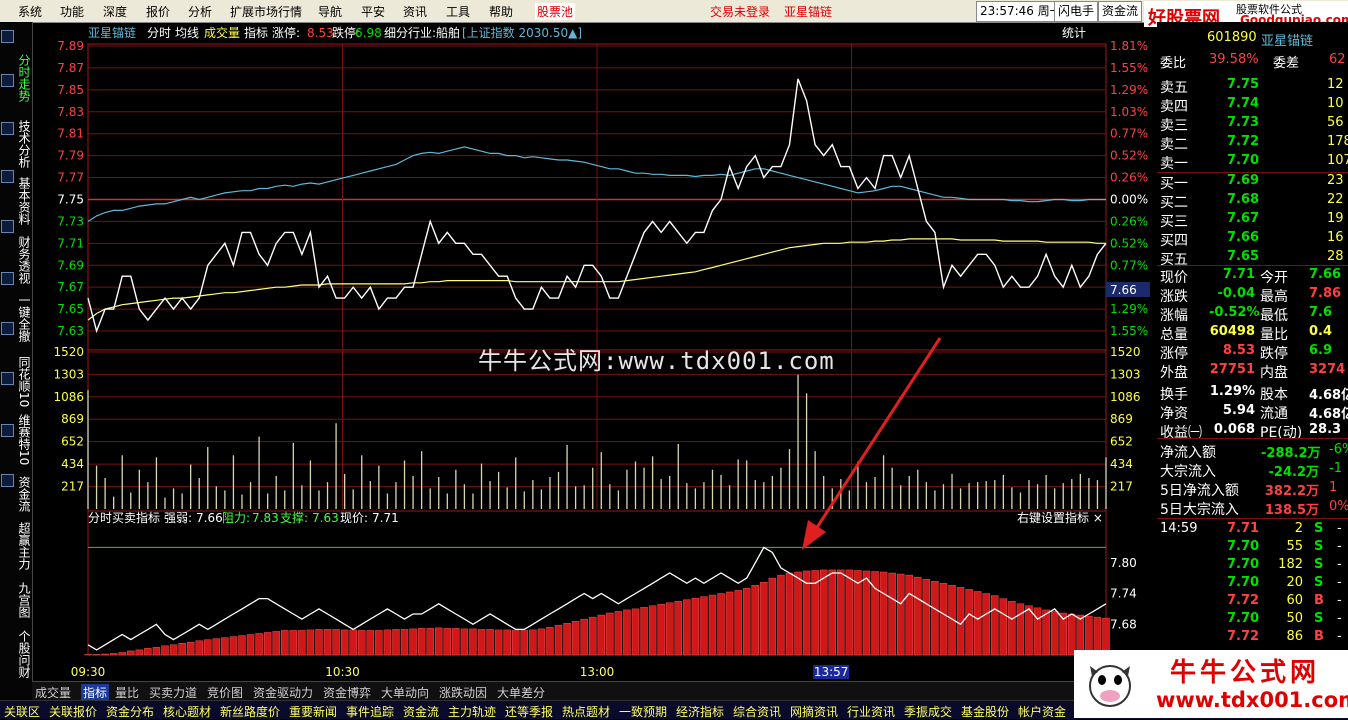  I want to click on status-tab: 关联报价, so click(73, 711).